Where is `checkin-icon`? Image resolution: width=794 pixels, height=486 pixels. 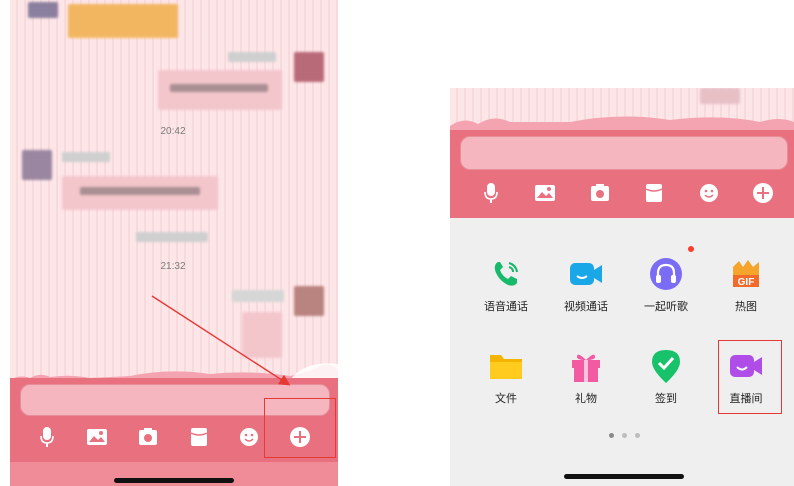 checkin-icon is located at coordinates (666, 366).